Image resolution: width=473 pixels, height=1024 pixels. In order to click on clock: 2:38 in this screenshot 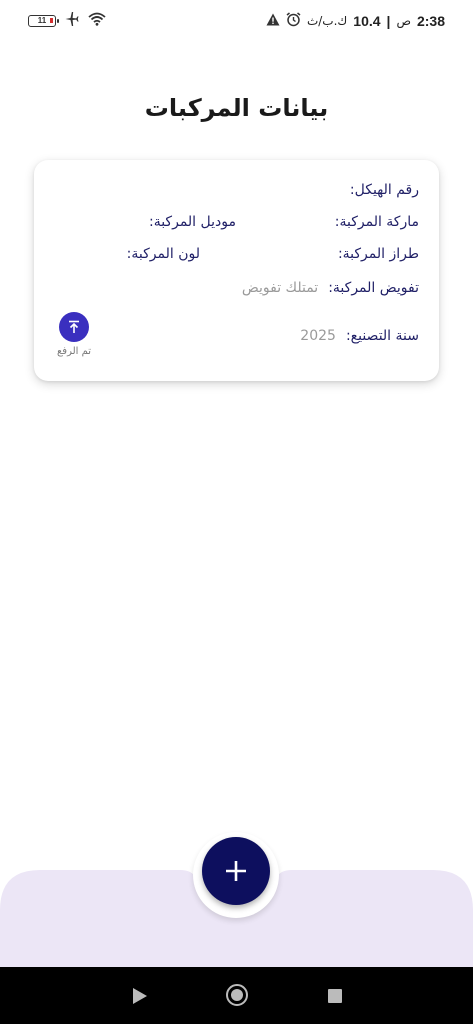, I will do `click(430, 21)`.